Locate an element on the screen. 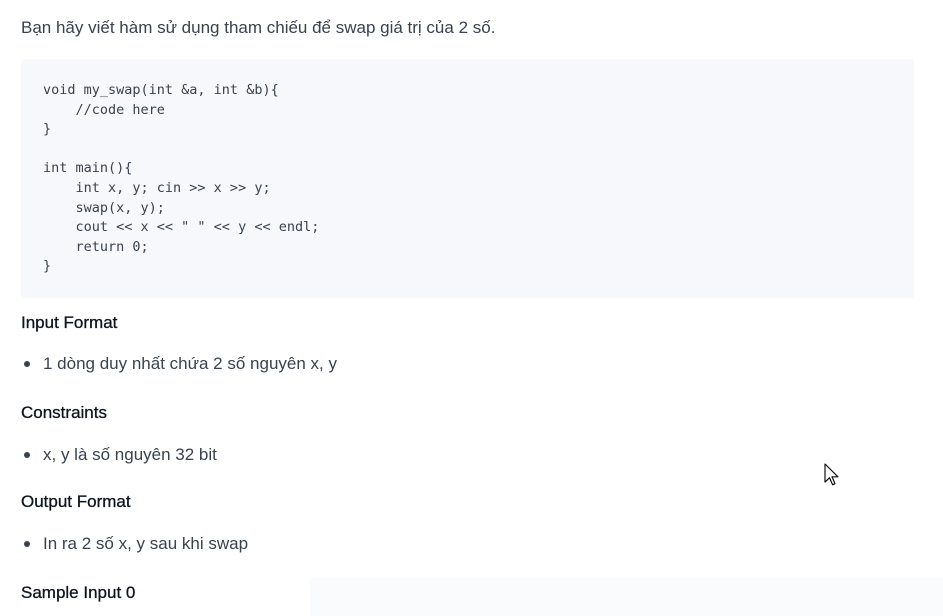 Image resolution: width=943 pixels, height=616 pixels. code-line: void my_swap(int &a, int &b){ is located at coordinates (161, 90).